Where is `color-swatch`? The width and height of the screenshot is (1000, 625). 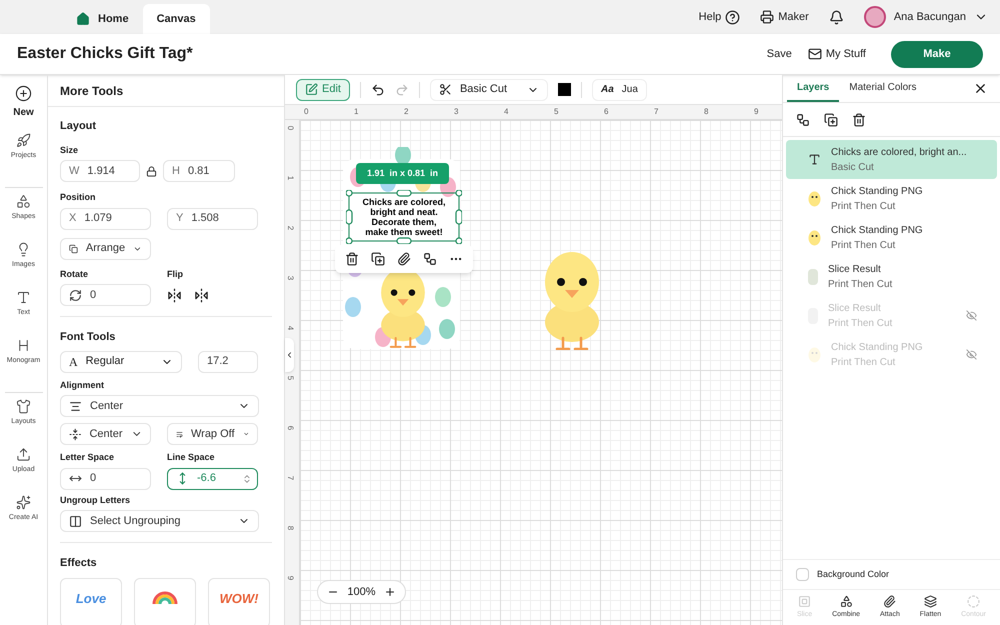
color-swatch is located at coordinates (564, 89).